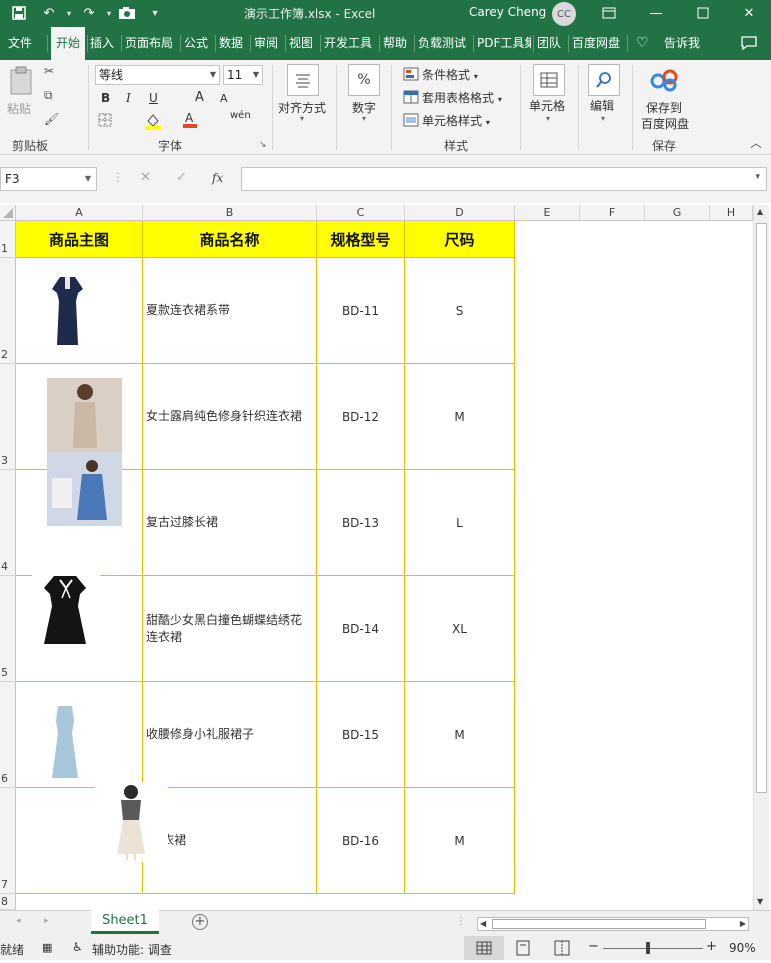  What do you see at coordinates (20, 43) in the screenshot?
I see `tab-file: 文件` at bounding box center [20, 43].